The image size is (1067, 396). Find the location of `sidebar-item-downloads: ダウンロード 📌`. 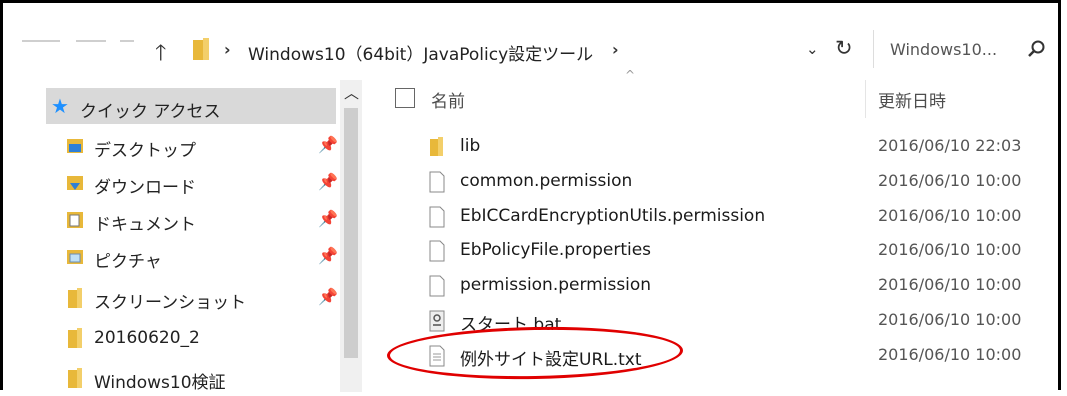

sidebar-item-downloads: ダウンロード 📌 is located at coordinates (206, 184).